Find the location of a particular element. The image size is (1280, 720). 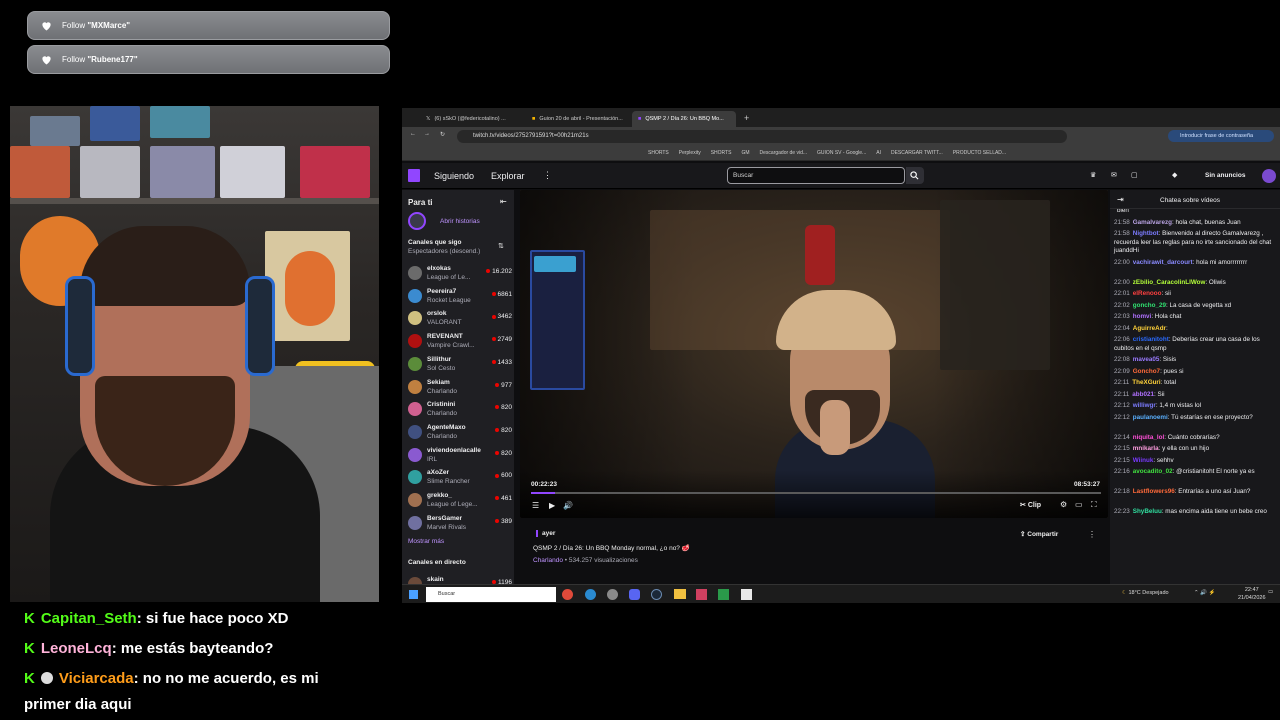

no-ads-button: Sin anuncios is located at coordinates (1225, 175).